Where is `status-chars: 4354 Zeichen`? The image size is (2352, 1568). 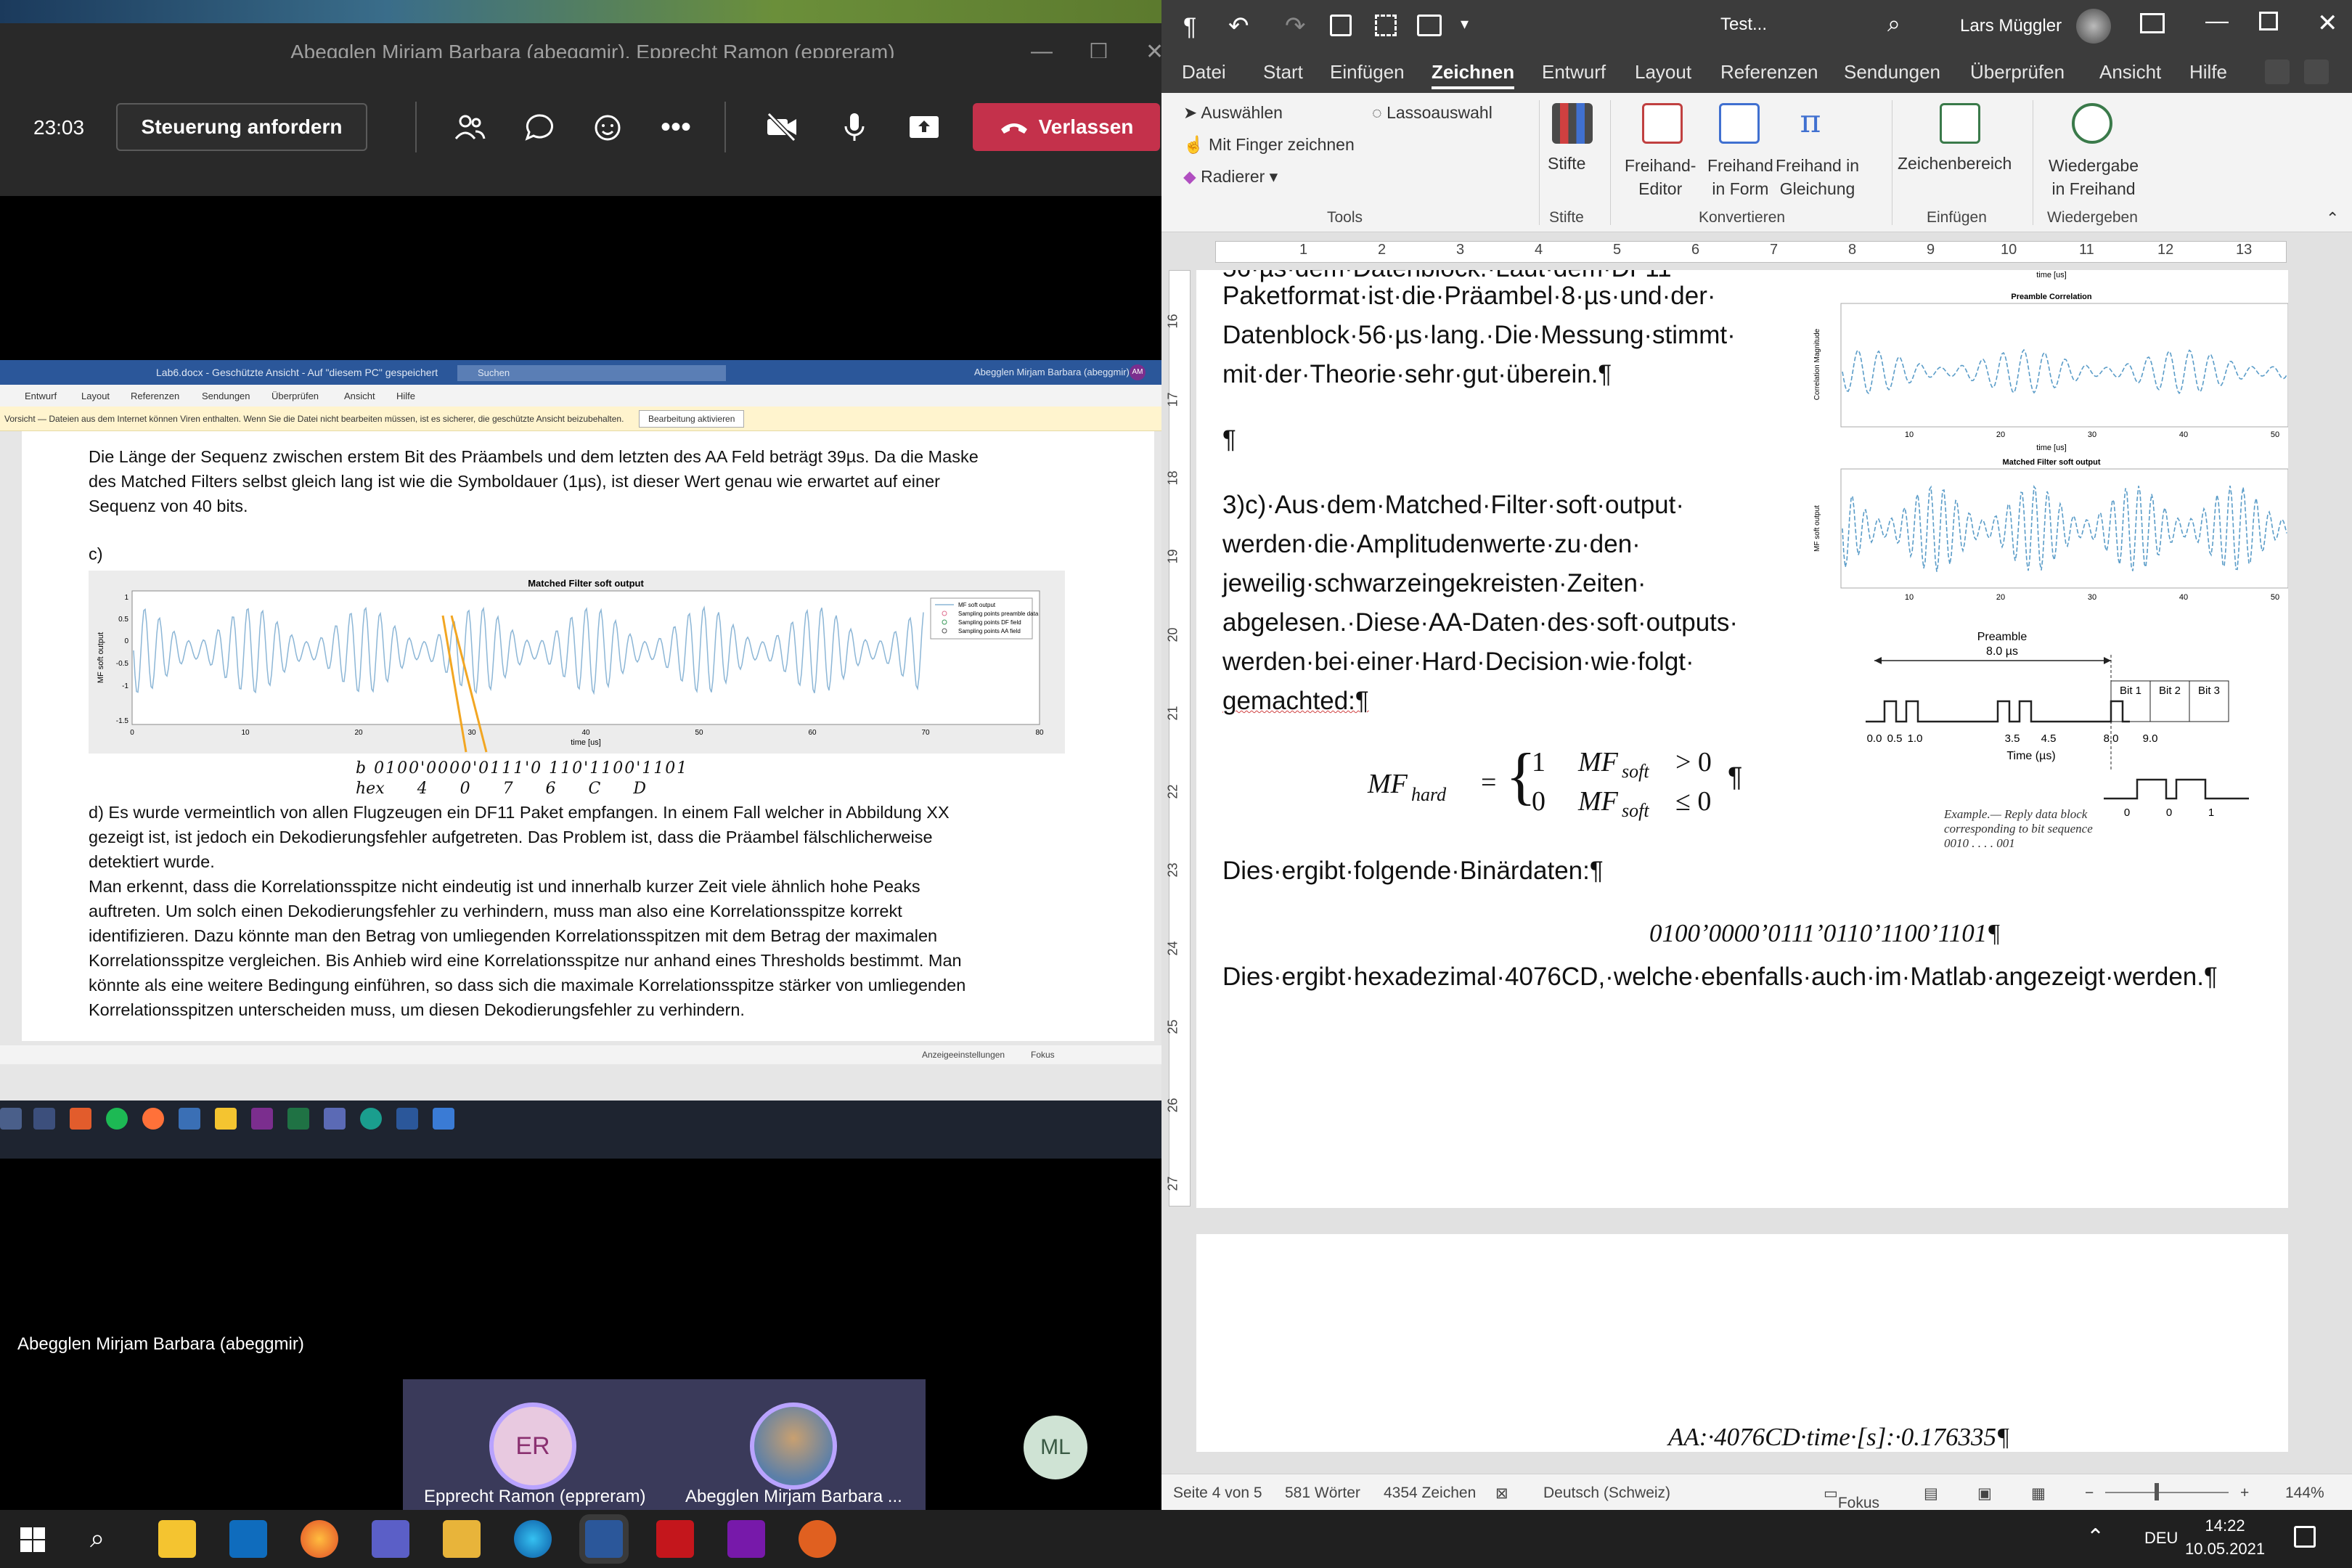
status-chars: 4354 Zeichen is located at coordinates (1430, 1493).